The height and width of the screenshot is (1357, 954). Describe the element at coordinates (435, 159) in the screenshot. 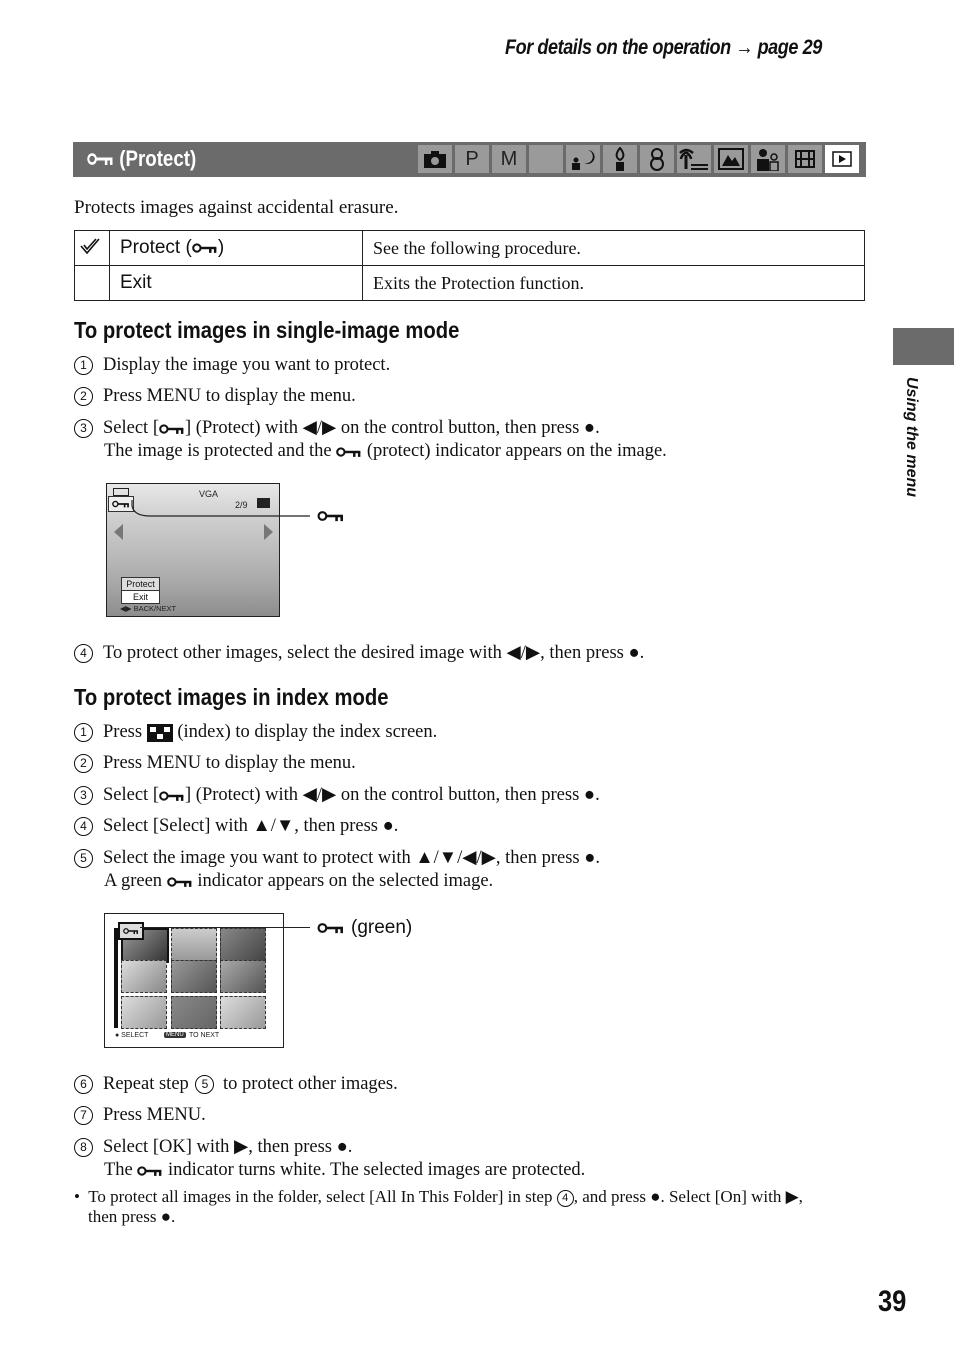

I see `camera-icon` at that location.